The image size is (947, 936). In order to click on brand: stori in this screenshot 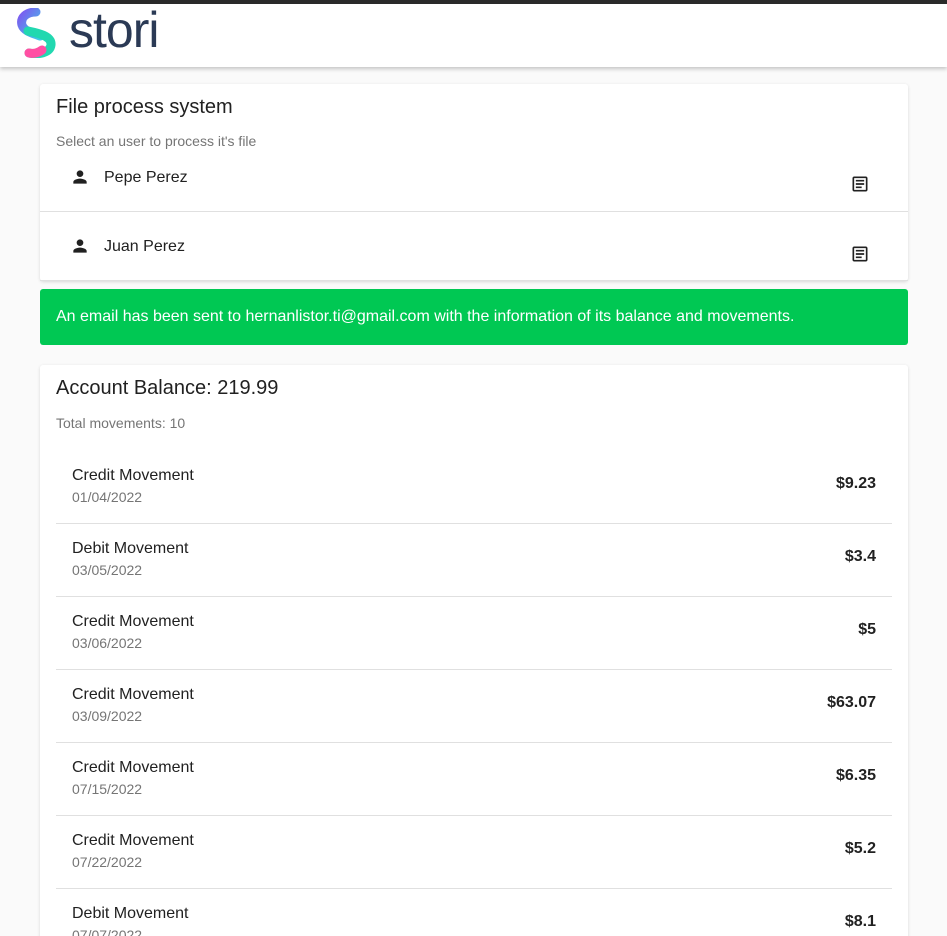, I will do `click(86, 30)`.